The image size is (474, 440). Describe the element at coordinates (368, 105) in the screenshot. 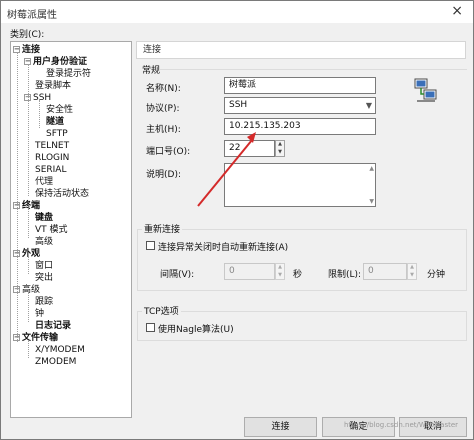

I see `chevron-down-icon: ▼` at that location.